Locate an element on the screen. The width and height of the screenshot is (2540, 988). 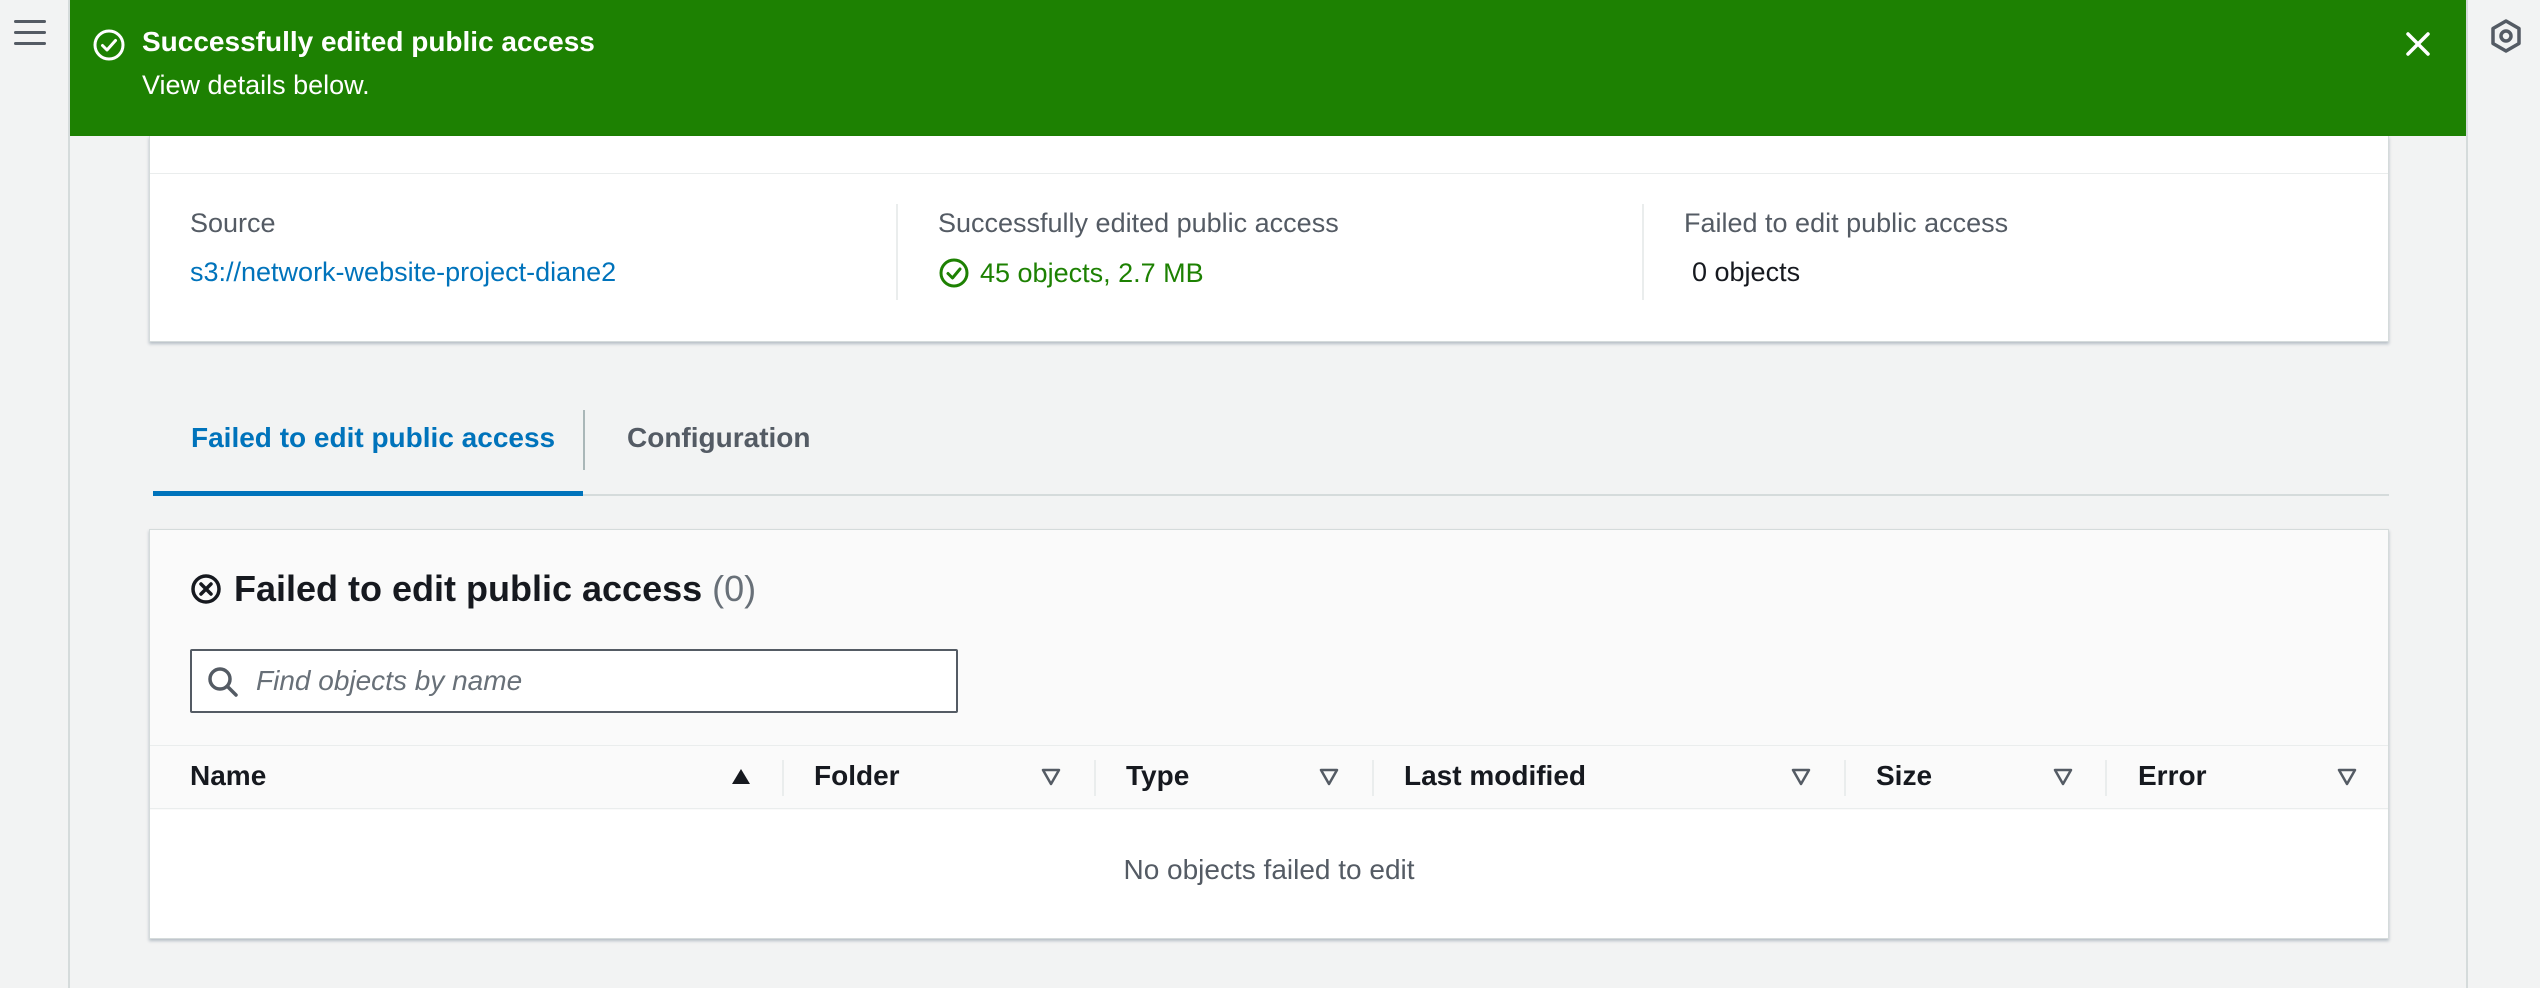
panel-header: Failed to edit public access (0) is located at coordinates (473, 589).